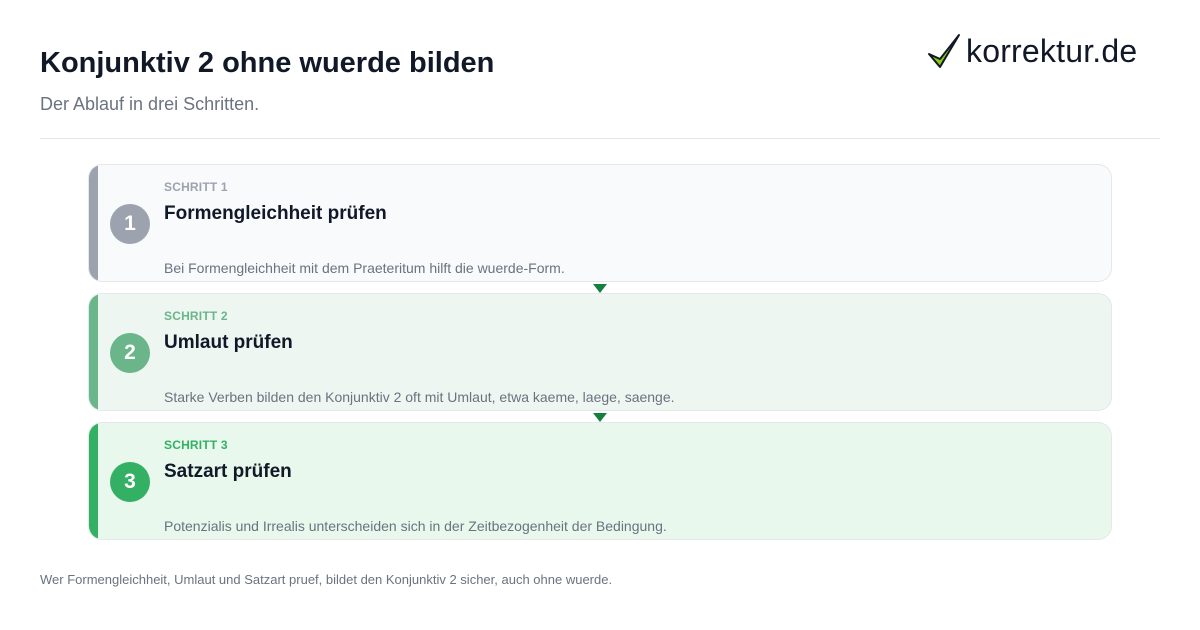  Describe the element at coordinates (228, 471) in the screenshot. I see `step-title: Satzart prüfen` at that location.